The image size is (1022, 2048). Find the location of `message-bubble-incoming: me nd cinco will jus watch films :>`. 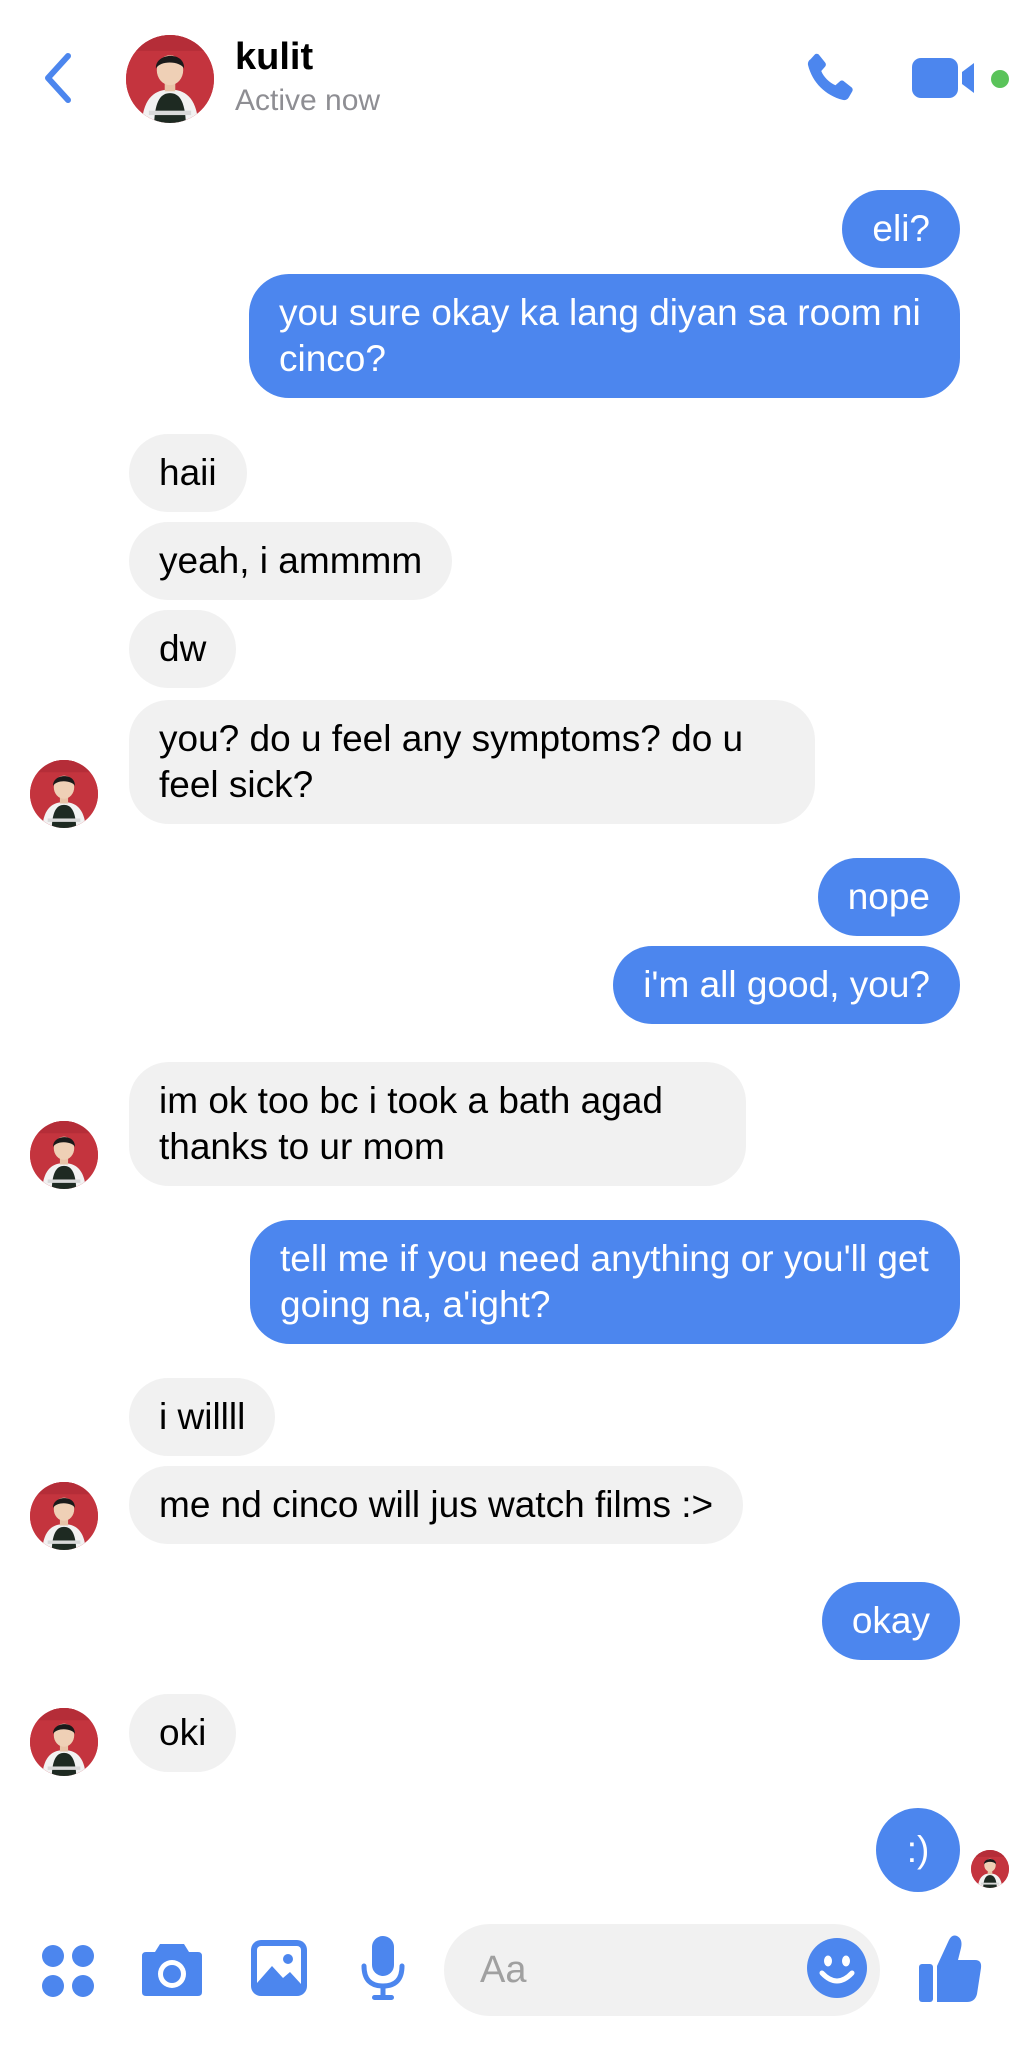

message-bubble-incoming: me nd cinco will jus watch films :> is located at coordinates (436, 1505).